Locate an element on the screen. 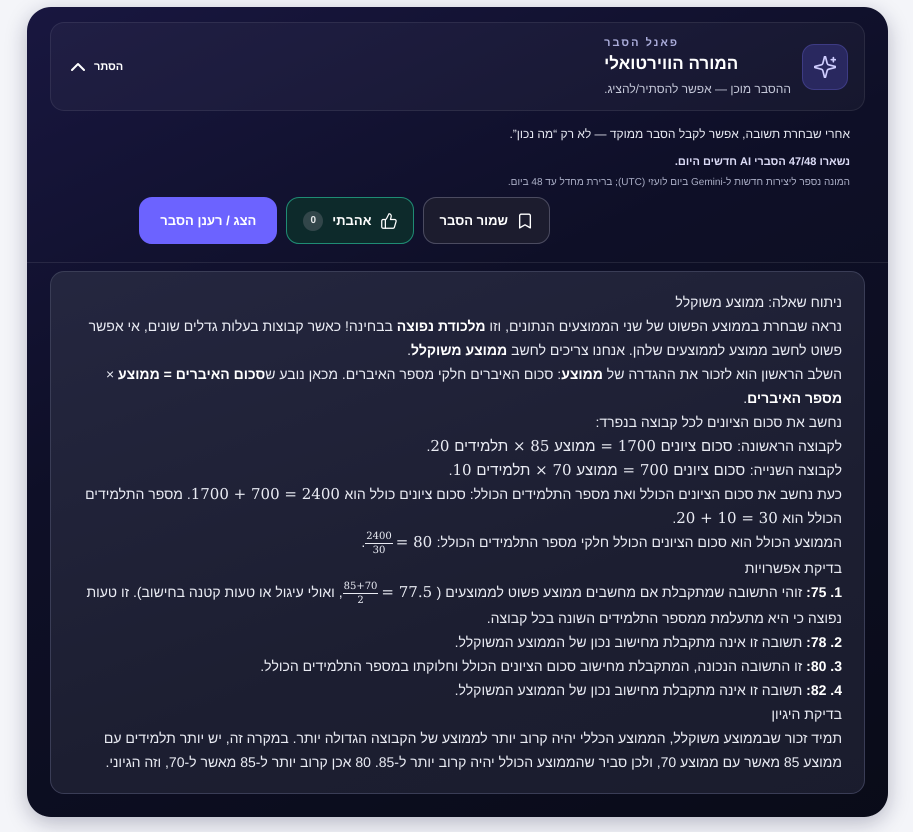 The width and height of the screenshot is (913, 832). explanation-paragraph: השלב הראשון הוא לזכור את ההגדרה של ממוצע: סכום האיברים חלקי מספר האיברים. מכאן נובע שסכום האיברים = ממוצע × מספר האיברים. is located at coordinates (473, 386).